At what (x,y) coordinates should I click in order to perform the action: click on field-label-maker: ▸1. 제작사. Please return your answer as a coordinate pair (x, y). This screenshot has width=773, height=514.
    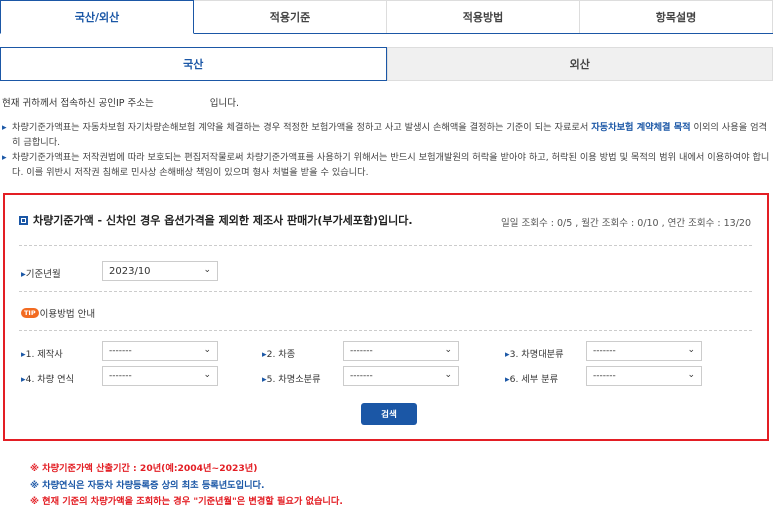
    Looking at the image, I should click on (42, 353).